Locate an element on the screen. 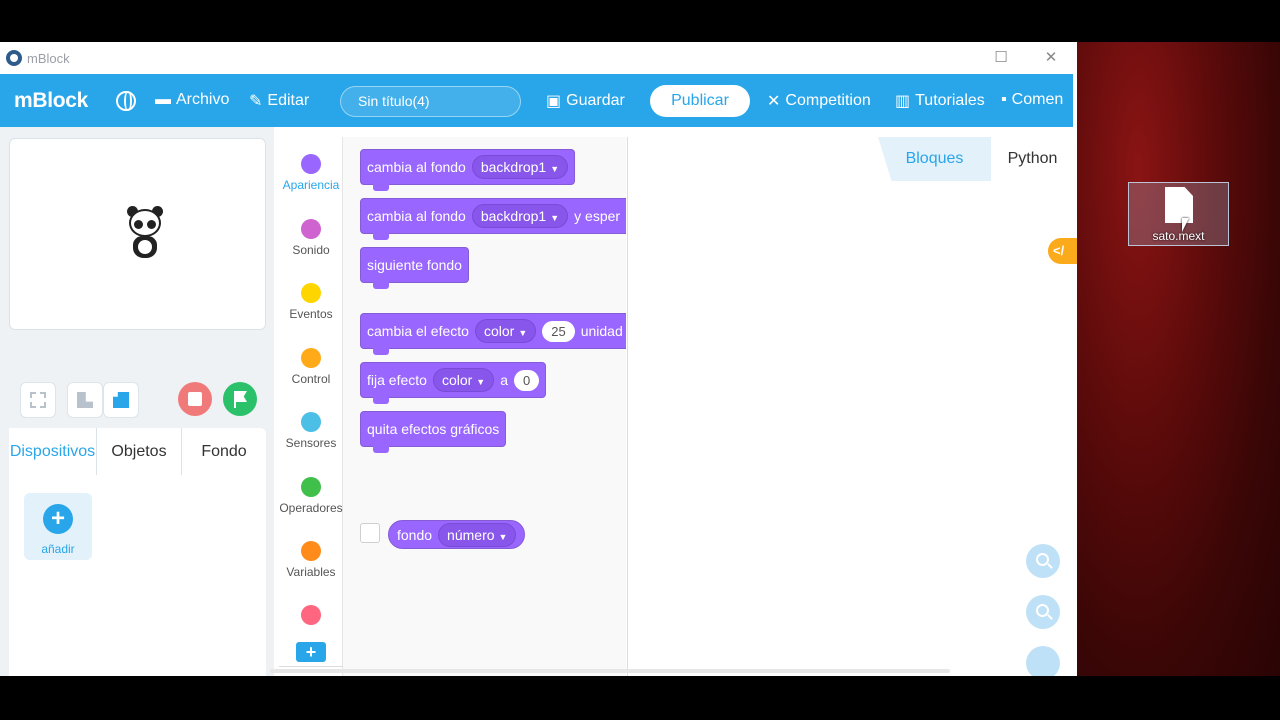  menu-edit-label: Editar is located at coordinates (288, 100).